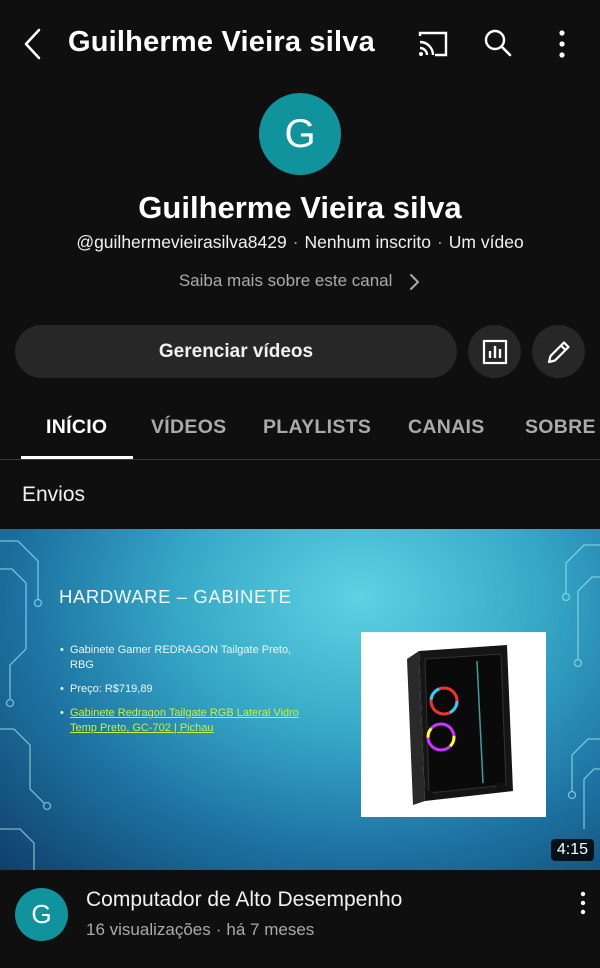  I want to click on tab-playlists: PLAYLISTS, so click(317, 427).